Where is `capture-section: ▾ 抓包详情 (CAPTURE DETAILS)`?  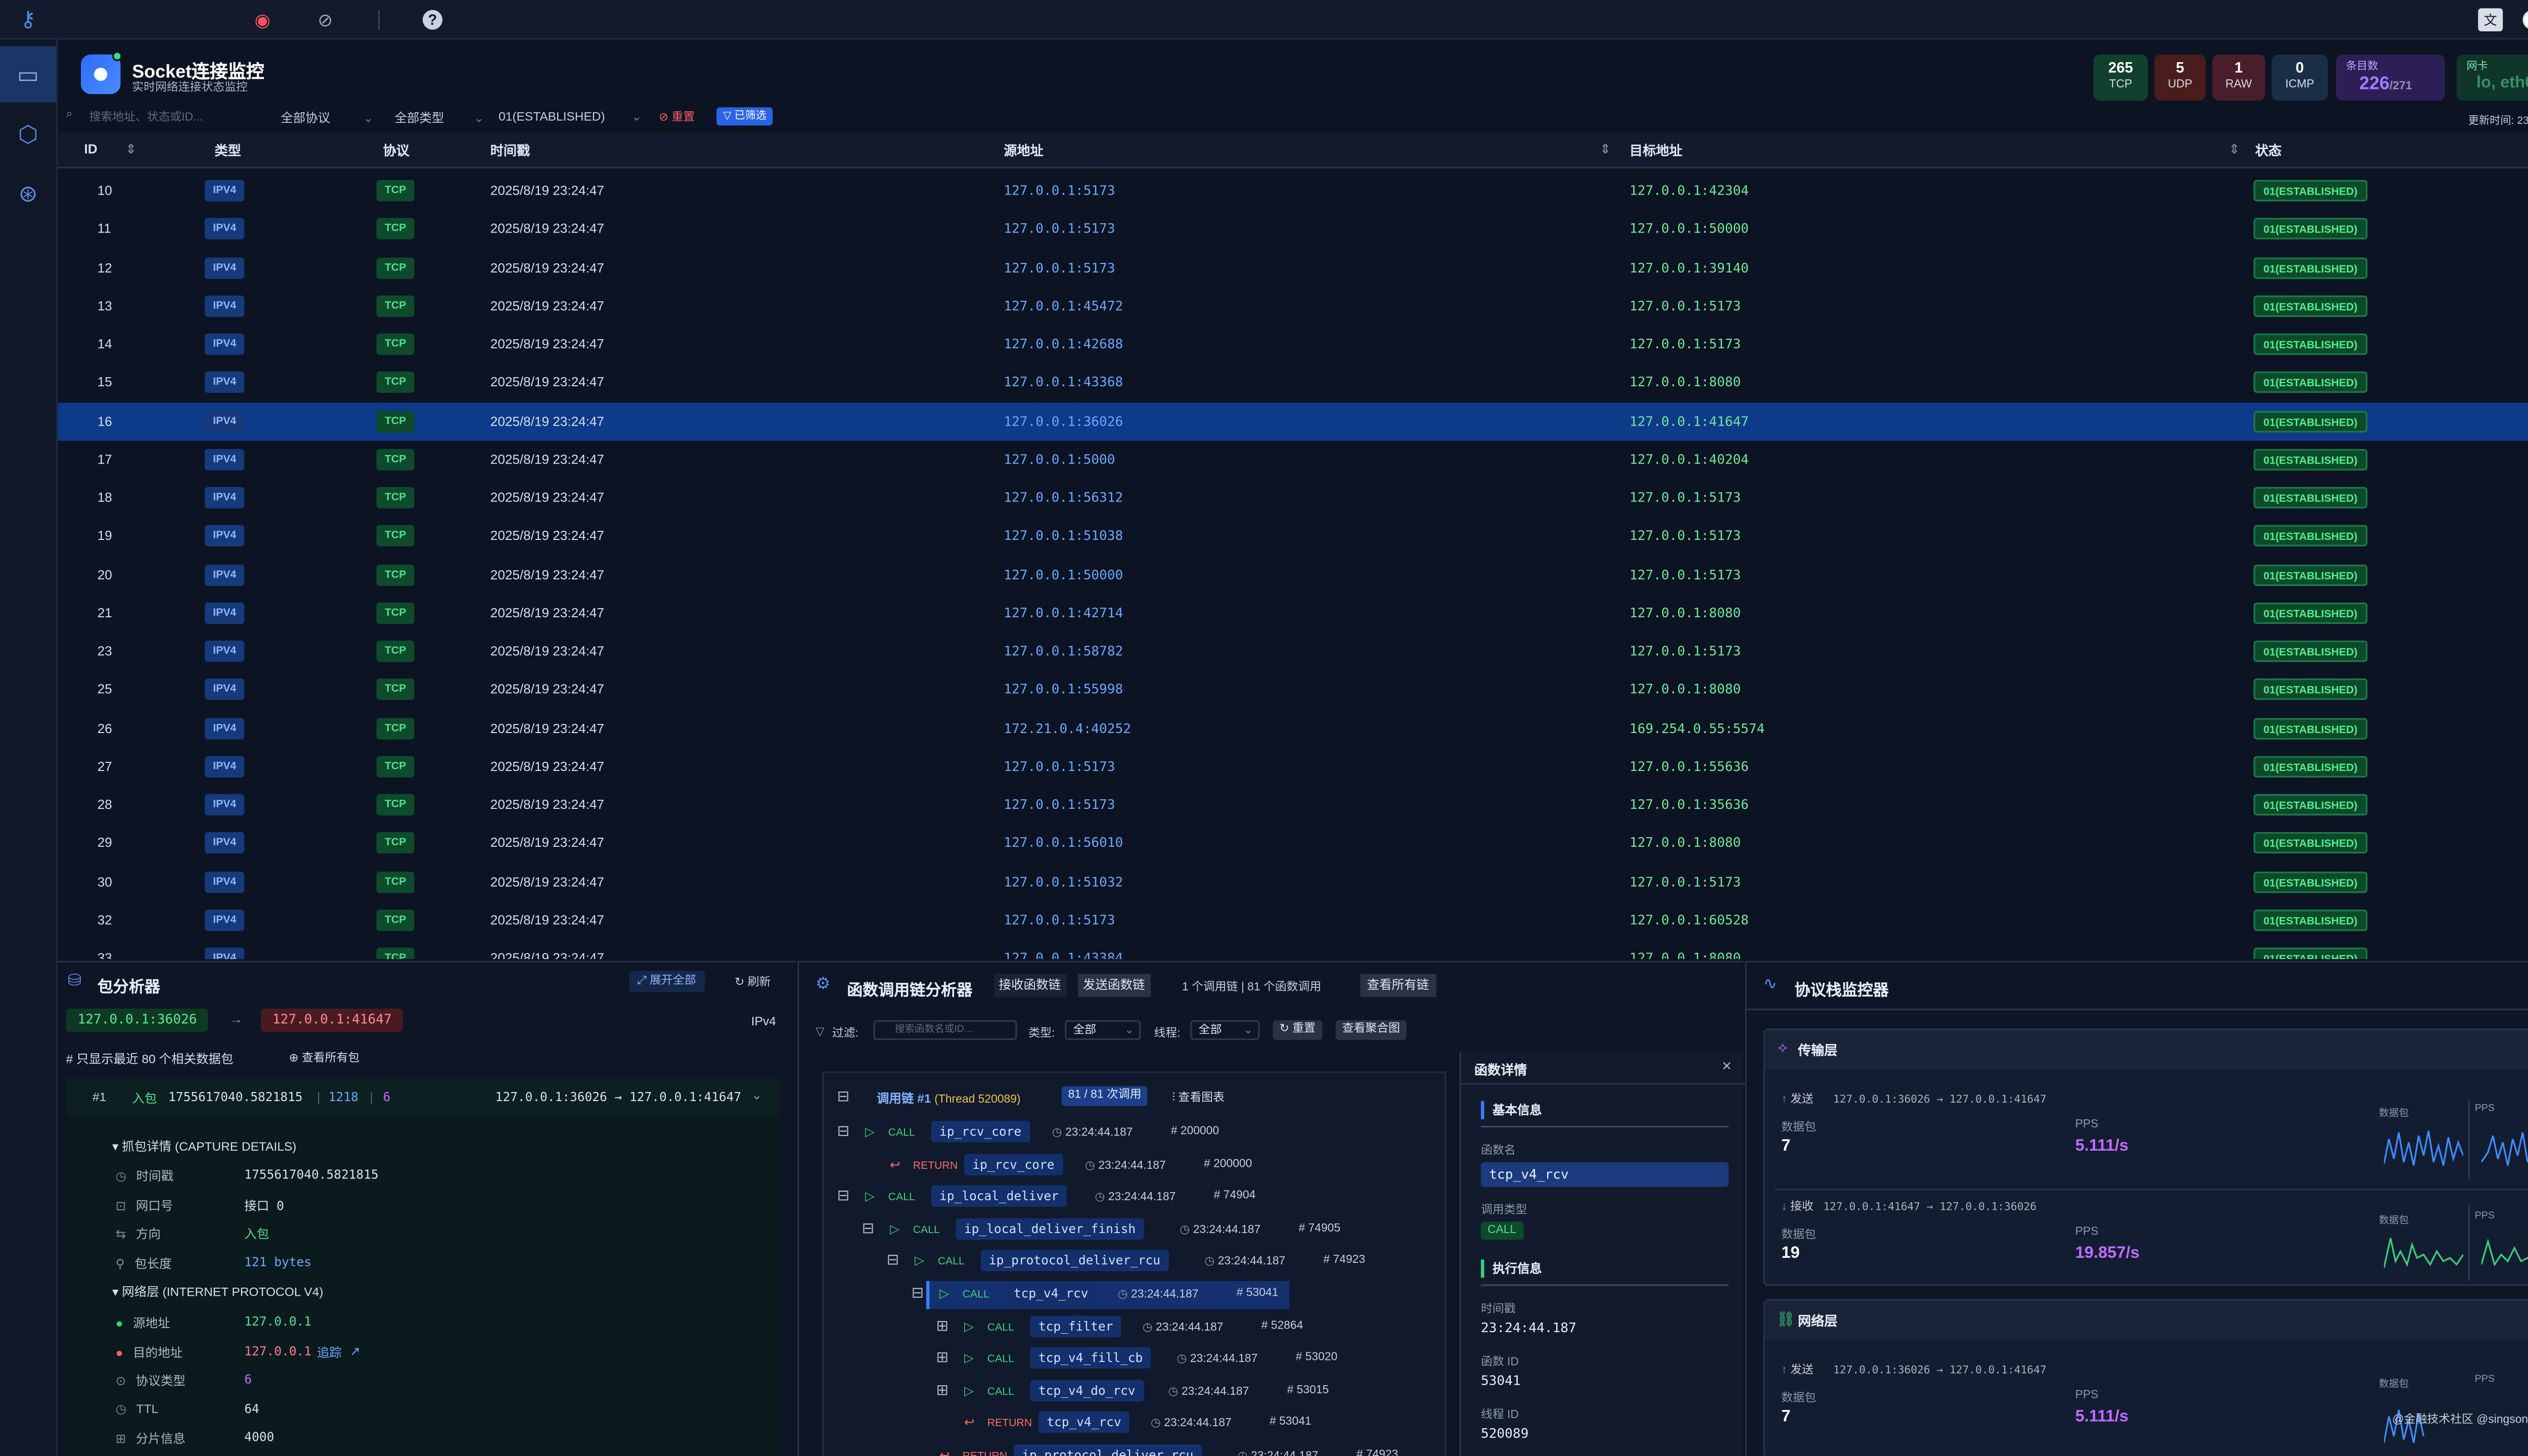 capture-section: ▾ 抓包详情 (CAPTURE DETAILS) is located at coordinates (204, 1147).